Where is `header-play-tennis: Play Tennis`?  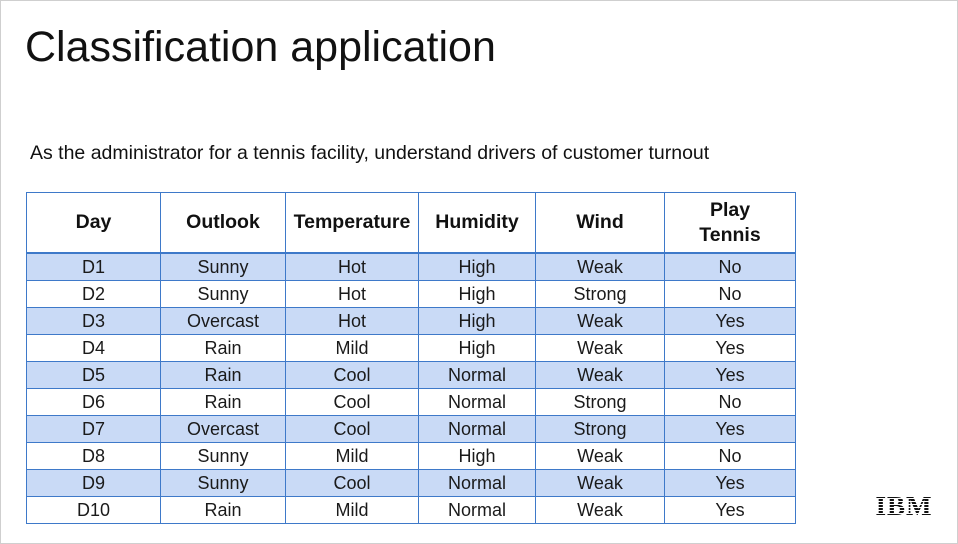 header-play-tennis: Play Tennis is located at coordinates (730, 223).